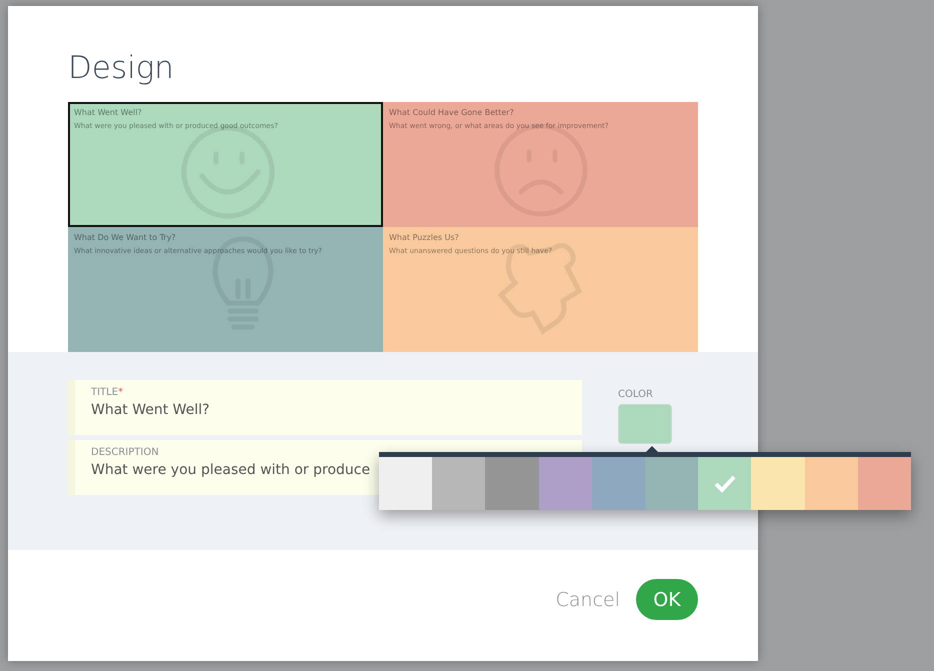 The height and width of the screenshot is (671, 934). What do you see at coordinates (108, 112) in the screenshot?
I see `column-title: What Went Well?` at bounding box center [108, 112].